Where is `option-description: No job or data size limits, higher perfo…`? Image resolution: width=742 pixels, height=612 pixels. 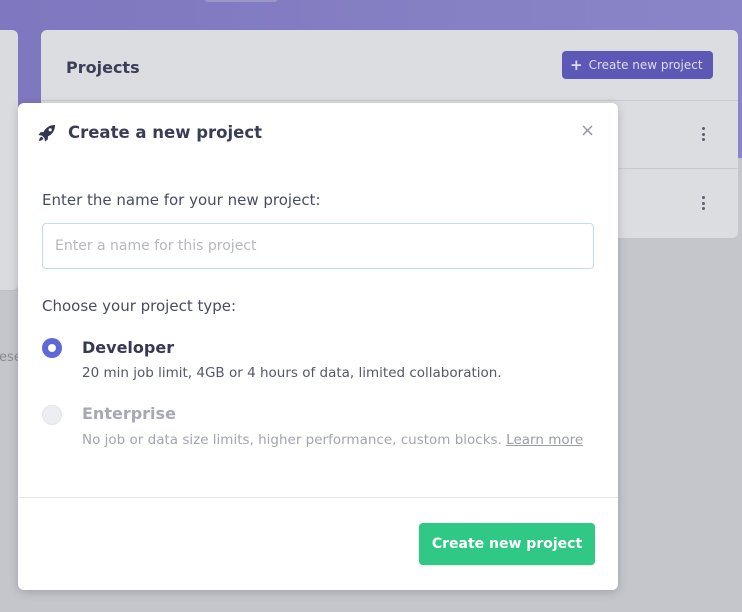 option-description: No job or data size limits, higher perfo… is located at coordinates (292, 440).